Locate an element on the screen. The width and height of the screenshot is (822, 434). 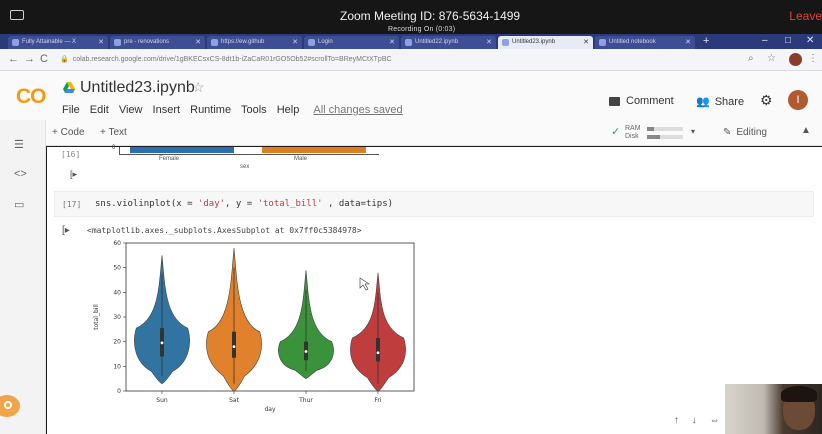
x-tick-label: Male is located at coordinates (301, 159).